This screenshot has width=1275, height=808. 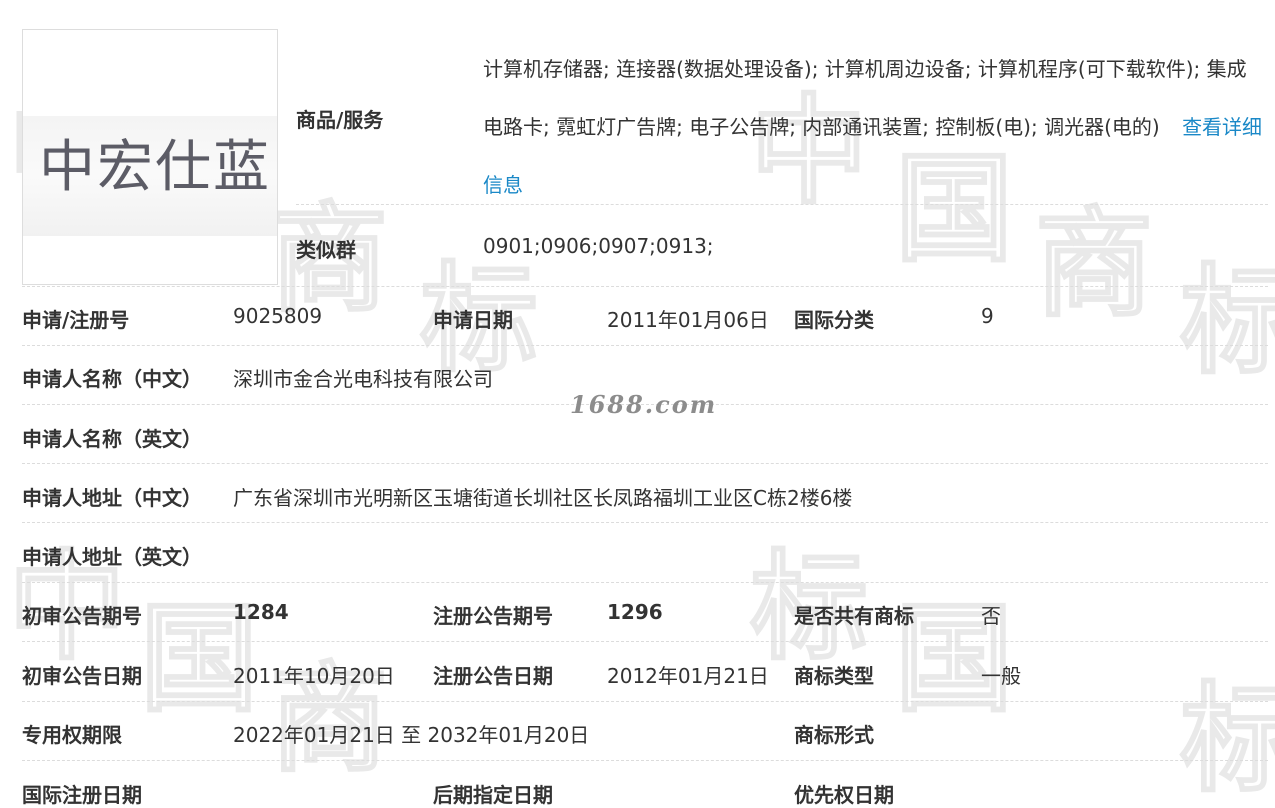 What do you see at coordinates (112, 498) in the screenshot?
I see `applicant-address-cn-label: 申请人地址（中文）` at bounding box center [112, 498].